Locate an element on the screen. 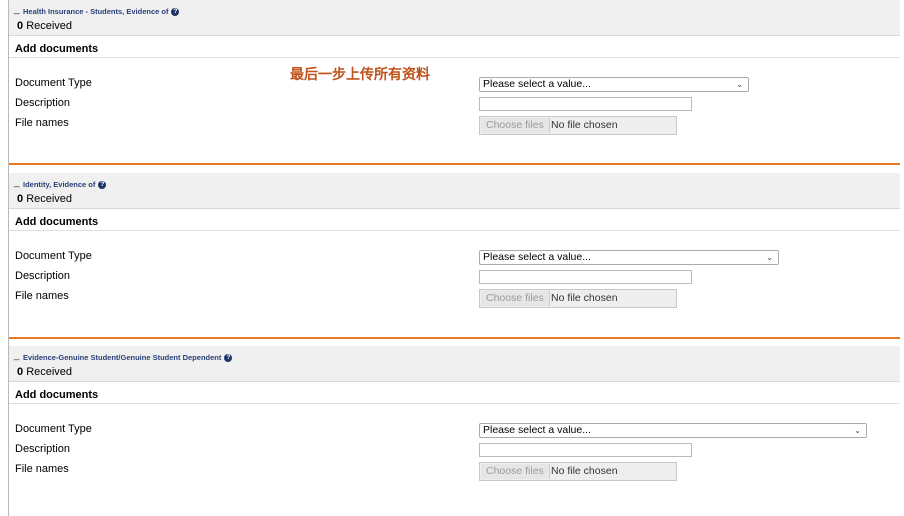  section-title-text: Identity, Evidence of is located at coordinates (59, 184).